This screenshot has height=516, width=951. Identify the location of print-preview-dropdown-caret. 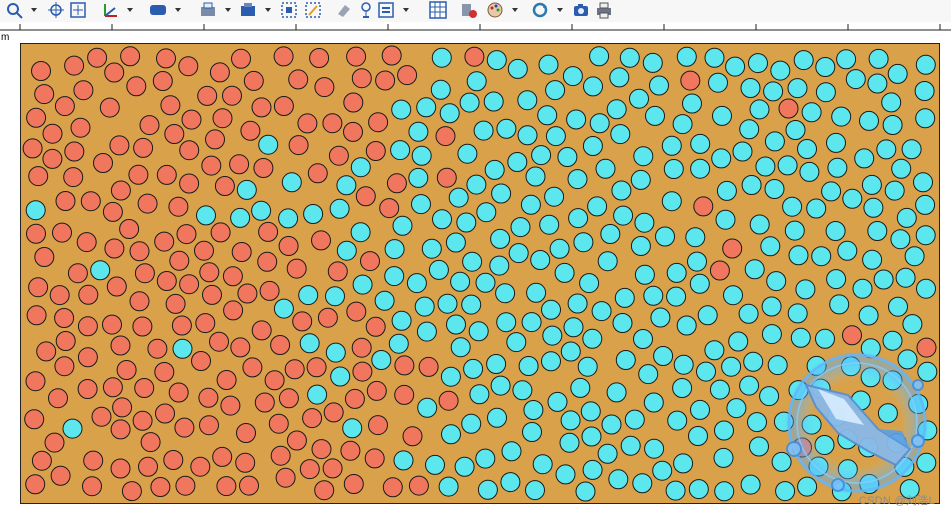
(228, 10).